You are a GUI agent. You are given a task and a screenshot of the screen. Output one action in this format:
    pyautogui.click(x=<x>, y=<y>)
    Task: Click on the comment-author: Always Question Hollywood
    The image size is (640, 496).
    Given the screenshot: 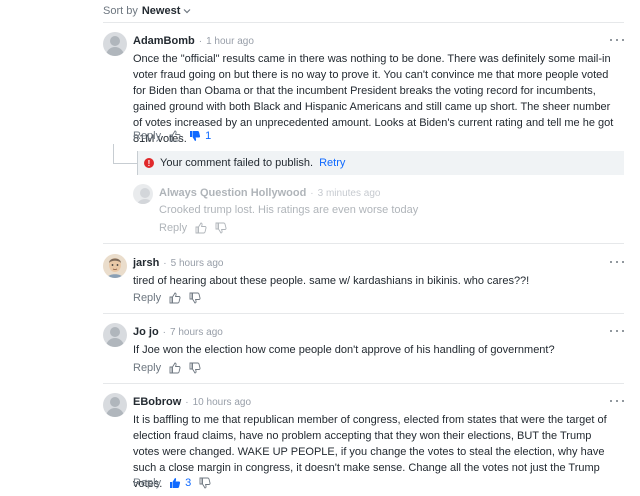 What is the action you would take?
    pyautogui.click(x=233, y=193)
    